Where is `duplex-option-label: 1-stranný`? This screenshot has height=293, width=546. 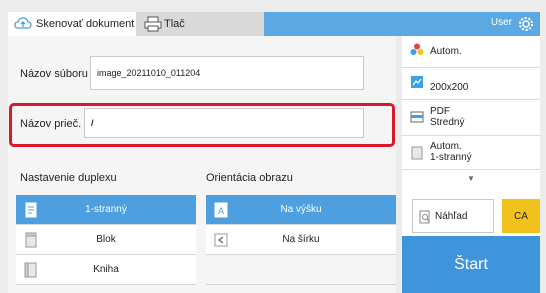 duplex-option-label: 1-stranný is located at coordinates (106, 209).